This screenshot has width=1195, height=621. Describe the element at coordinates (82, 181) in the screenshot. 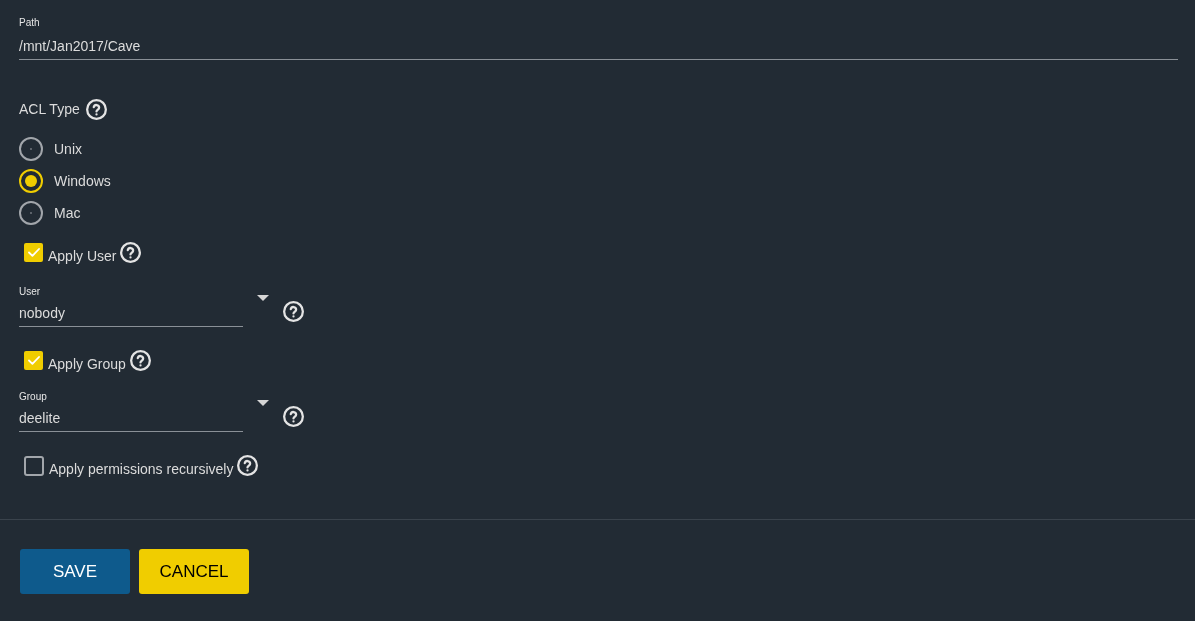

I see `radio-label: Windows` at that location.